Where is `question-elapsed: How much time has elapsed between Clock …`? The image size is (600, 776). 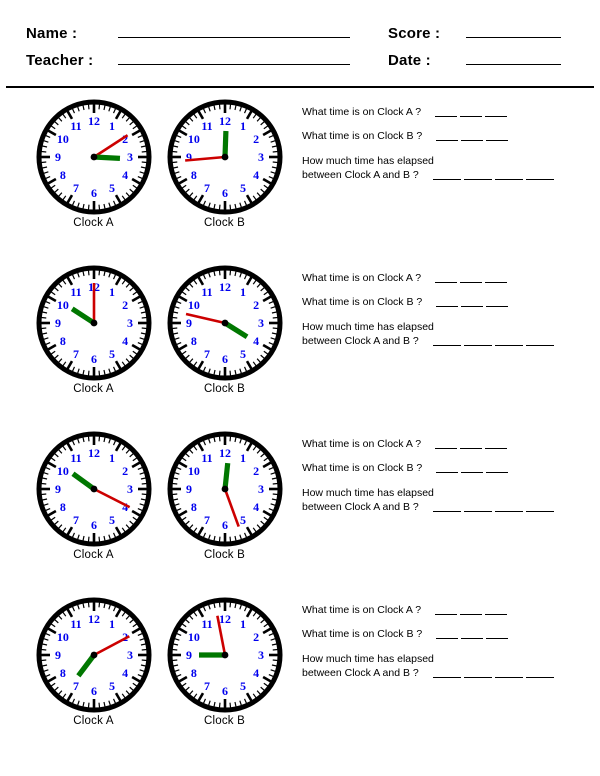 question-elapsed: How much time has elapsed between Clock … is located at coordinates (451, 168).